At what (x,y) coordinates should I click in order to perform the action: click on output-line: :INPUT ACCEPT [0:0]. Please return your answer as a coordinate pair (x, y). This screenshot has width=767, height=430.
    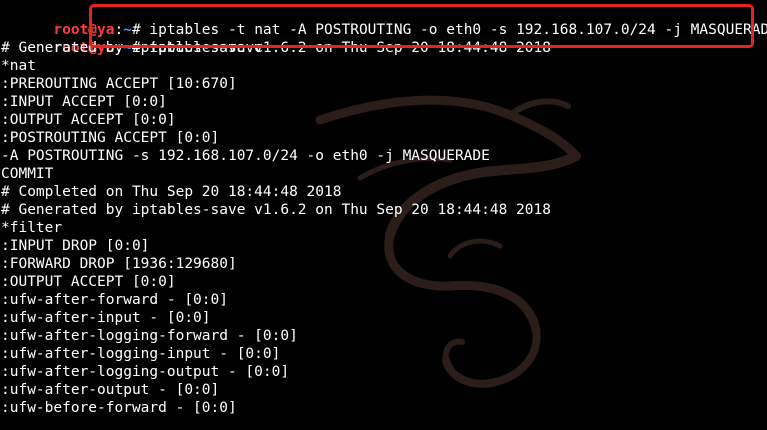
    Looking at the image, I should click on (84, 102).